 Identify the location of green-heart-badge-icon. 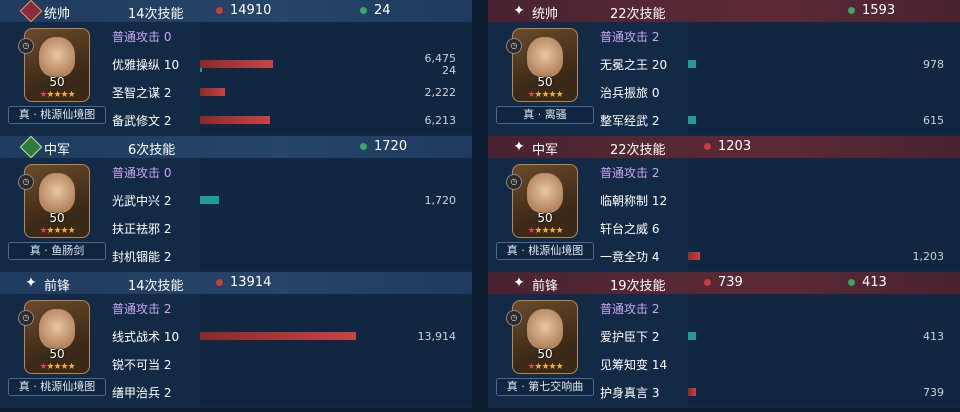
(31, 147).